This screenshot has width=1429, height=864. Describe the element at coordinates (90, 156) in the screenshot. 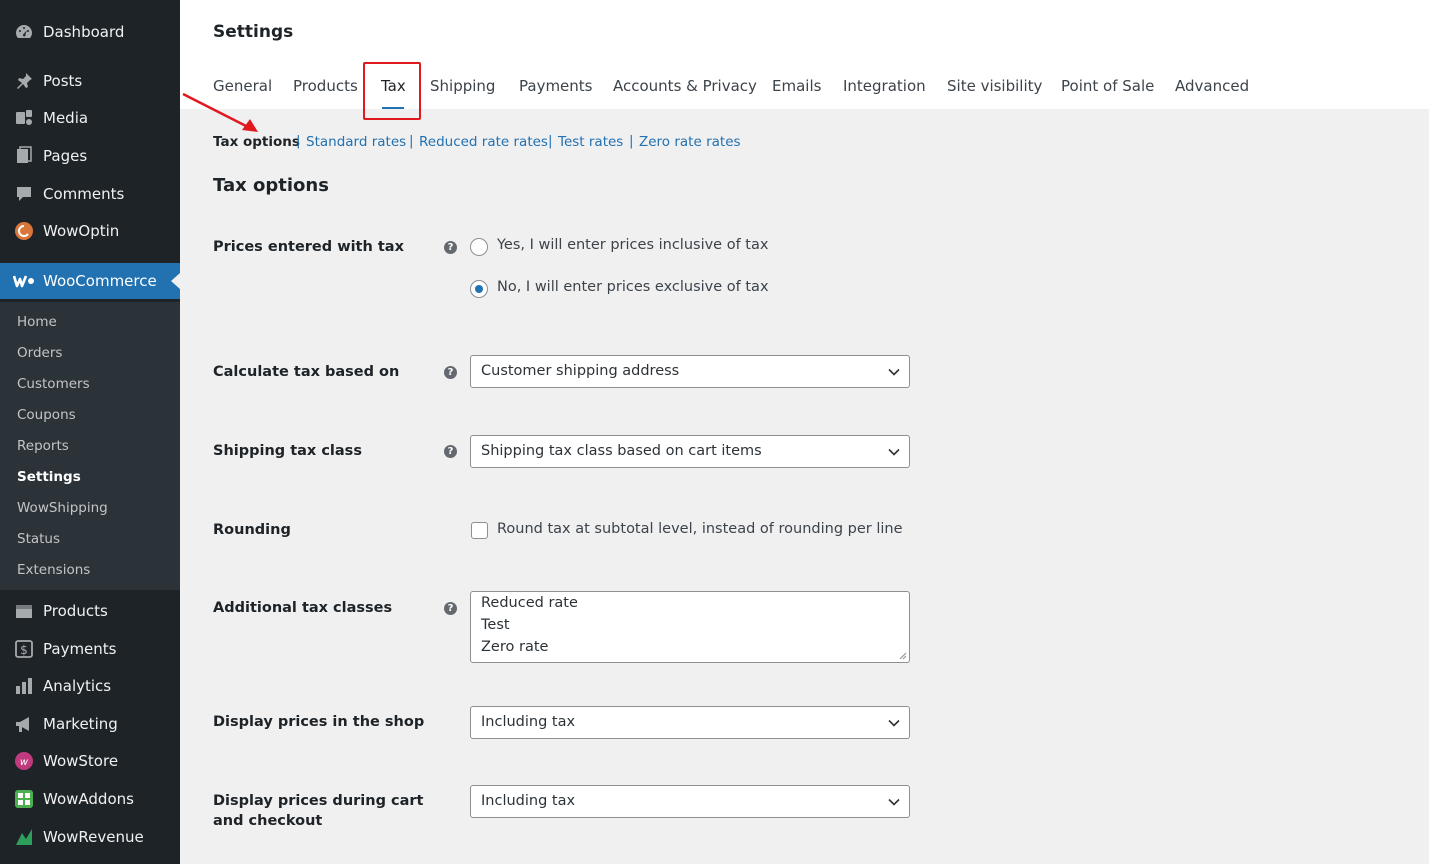

I see `sidebar-item-pages: Pages` at that location.